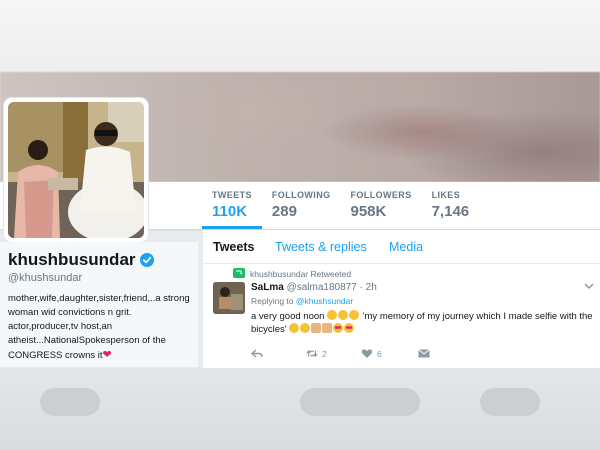 This screenshot has width=600, height=450. I want to click on stat-label: LIKES, so click(446, 195).